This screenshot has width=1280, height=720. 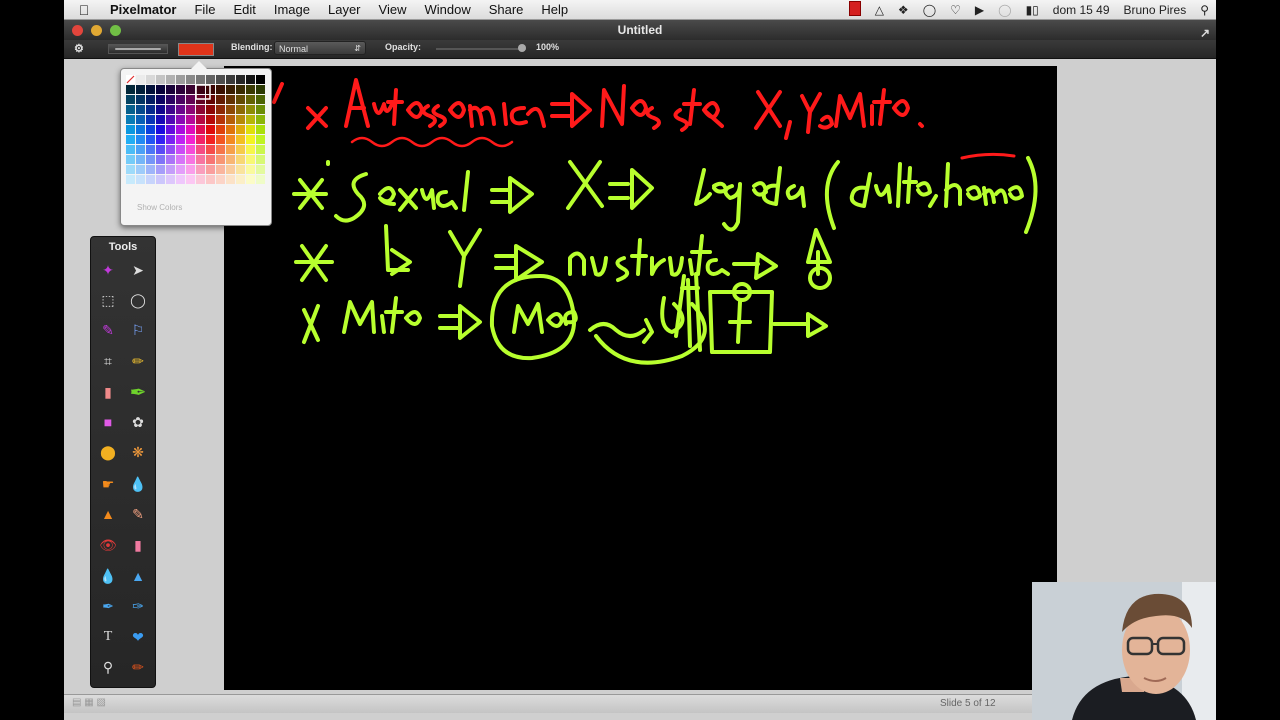 What do you see at coordinates (138, 392) in the screenshot?
I see `brush-tool-icon: ✒` at bounding box center [138, 392].